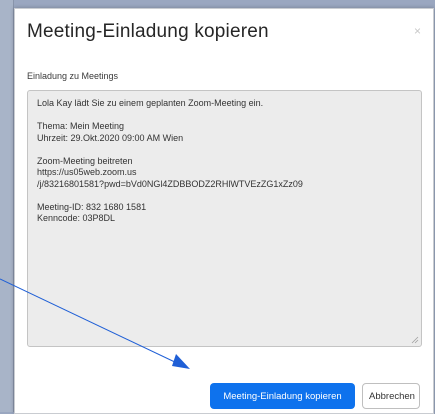  Describe the element at coordinates (110, 137) in the screenshot. I see `invitation-line: Uhrzeit: 29.Okt.2020 09:00 AM Wien` at that location.